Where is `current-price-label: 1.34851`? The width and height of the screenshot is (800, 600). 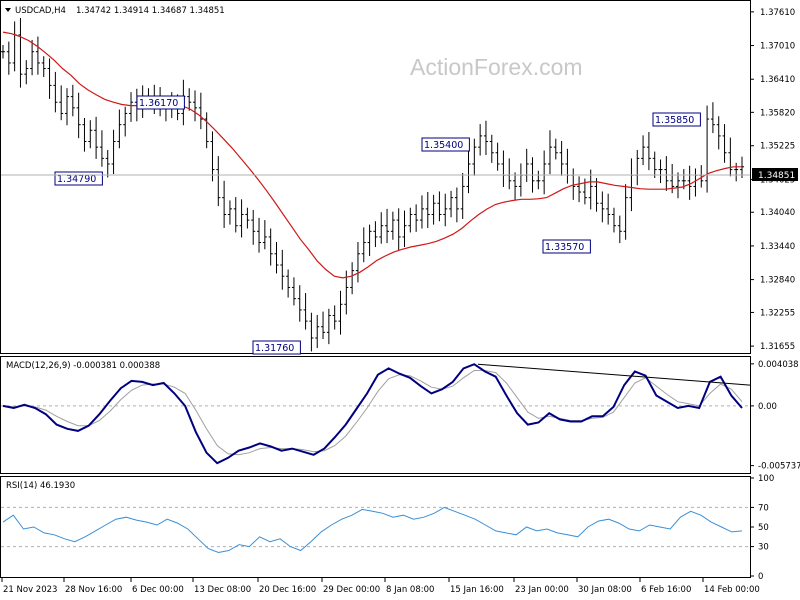
current-price-label: 1.34851 is located at coordinates (776, 176).